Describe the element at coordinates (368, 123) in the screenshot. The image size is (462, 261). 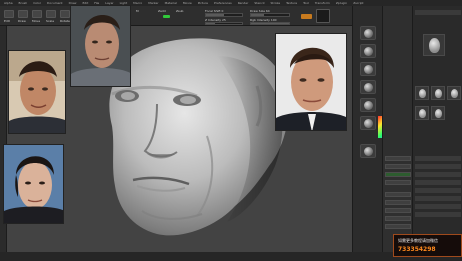
I see `dam-standard-brush-icon` at that location.